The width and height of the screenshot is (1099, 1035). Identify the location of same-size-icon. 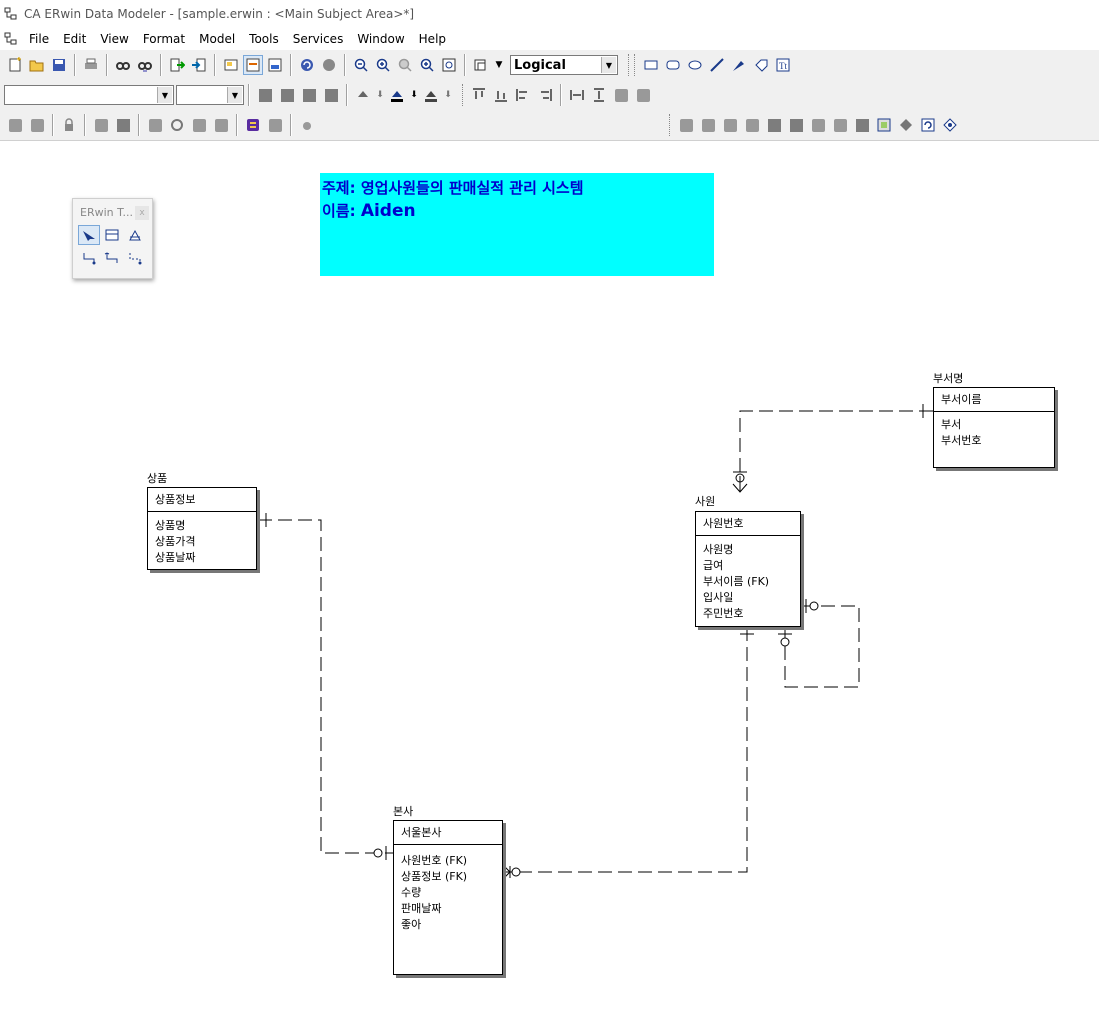
(621, 95).